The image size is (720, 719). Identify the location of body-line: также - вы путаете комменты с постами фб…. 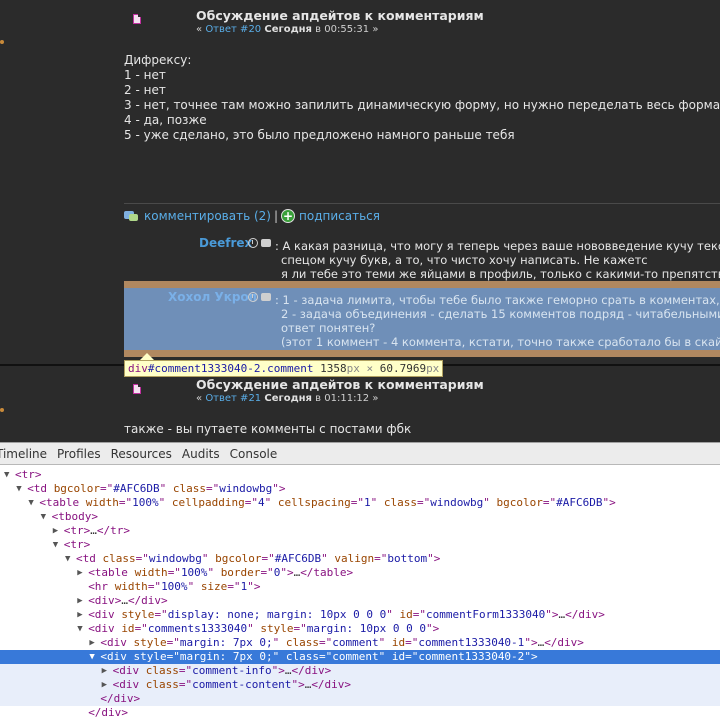
(268, 429).